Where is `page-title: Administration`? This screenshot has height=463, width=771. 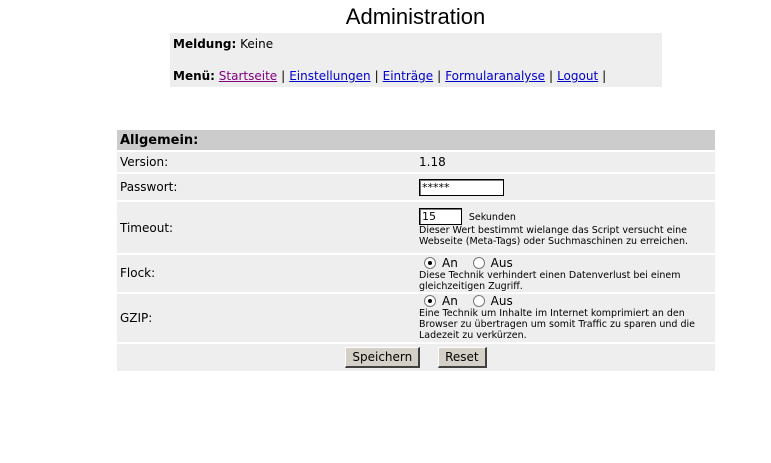
page-title: Administration is located at coordinates (415, 16).